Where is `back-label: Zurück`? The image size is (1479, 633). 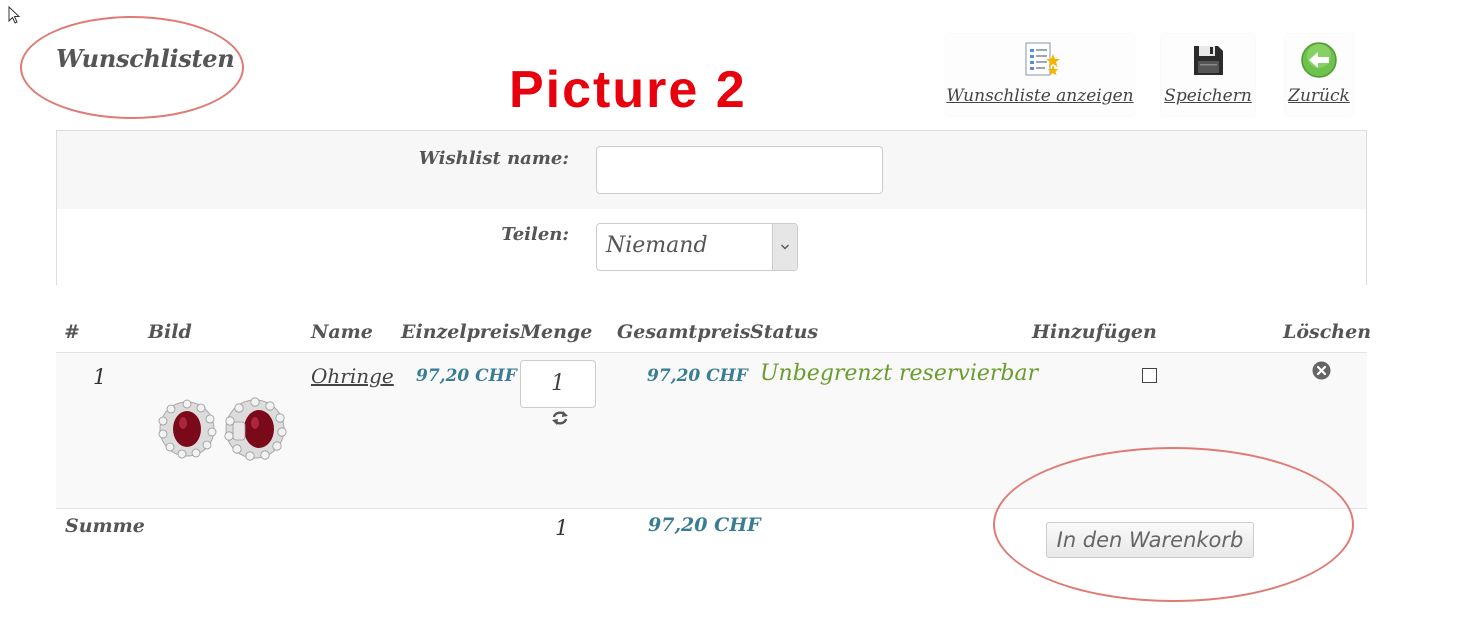 back-label: Zurück is located at coordinates (1319, 96).